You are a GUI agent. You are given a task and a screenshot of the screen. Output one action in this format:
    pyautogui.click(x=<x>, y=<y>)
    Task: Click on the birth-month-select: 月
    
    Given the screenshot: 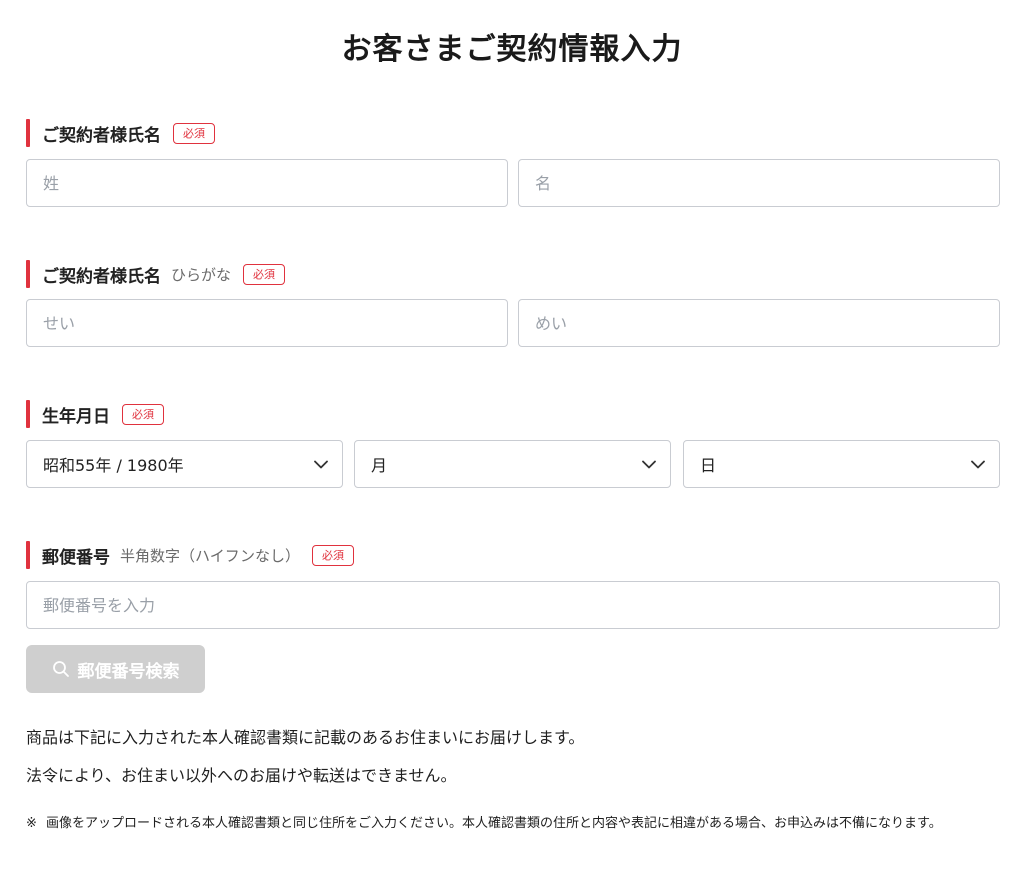 What is the action you would take?
    pyautogui.click(x=512, y=464)
    